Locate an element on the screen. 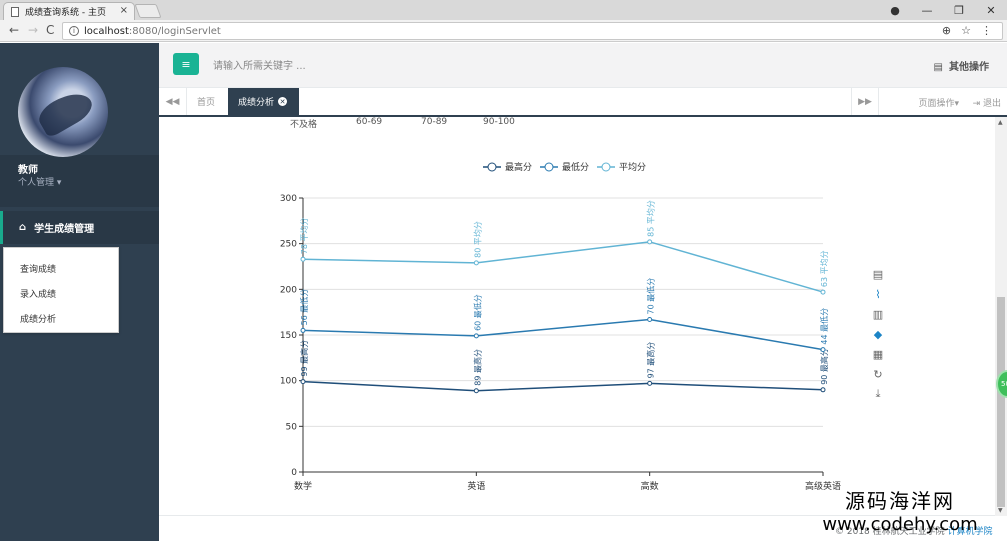 This screenshot has width=1007, height=541. browser-tab: 成绩查询系统 - 主页 × is located at coordinates (69, 11).